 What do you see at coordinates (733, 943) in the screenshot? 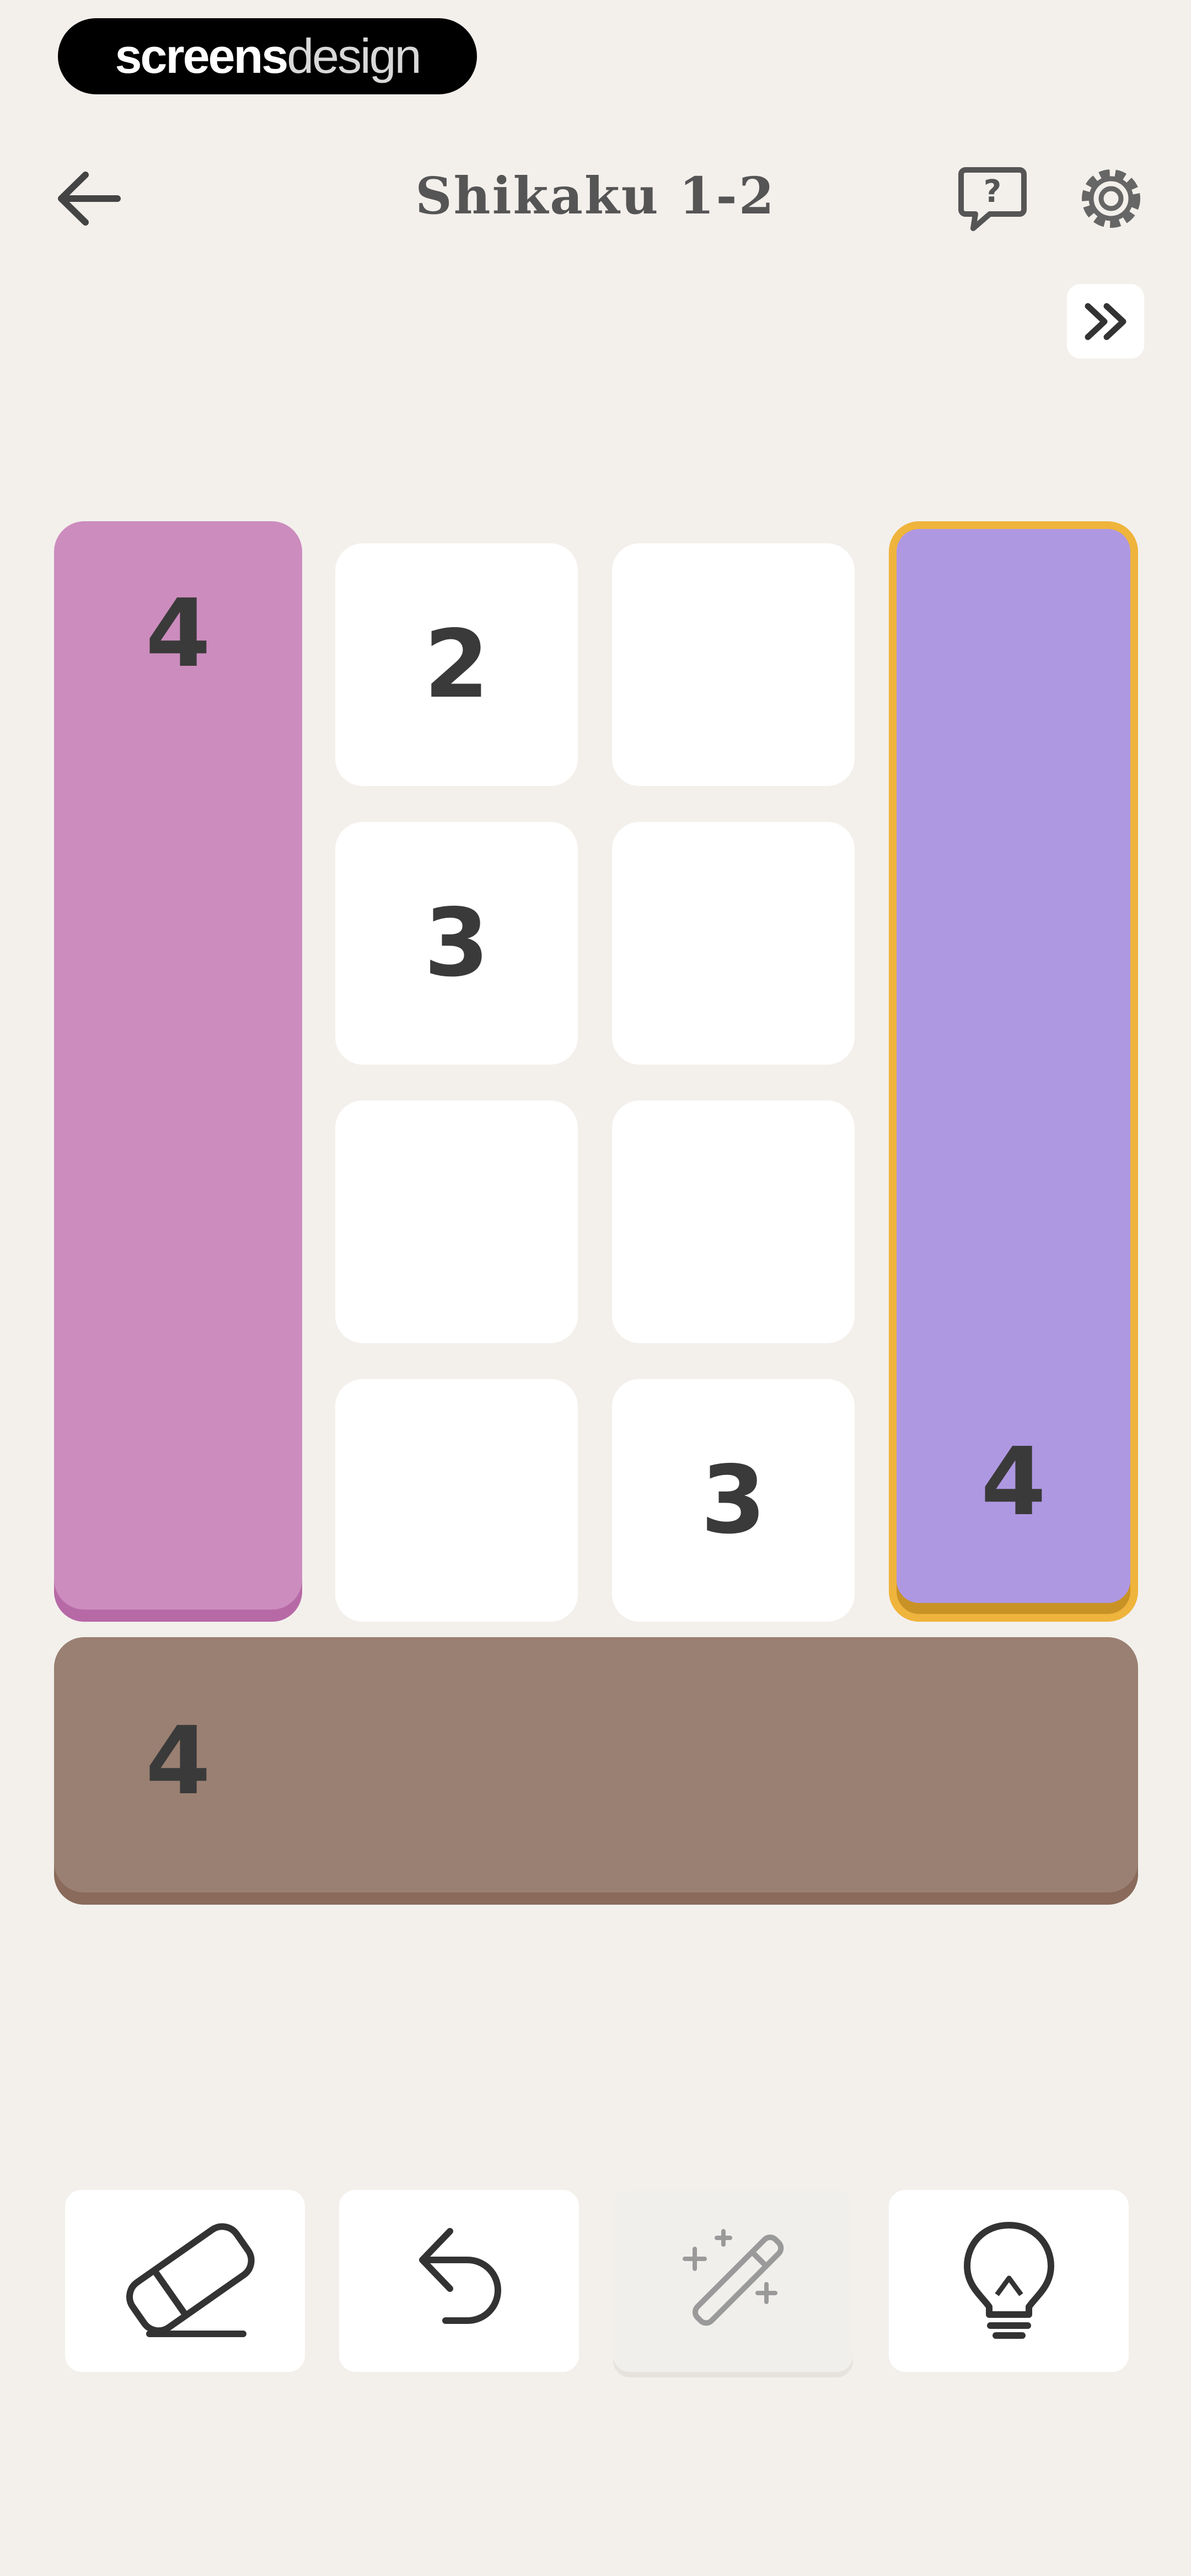
I see `cell-r2-c3` at bounding box center [733, 943].